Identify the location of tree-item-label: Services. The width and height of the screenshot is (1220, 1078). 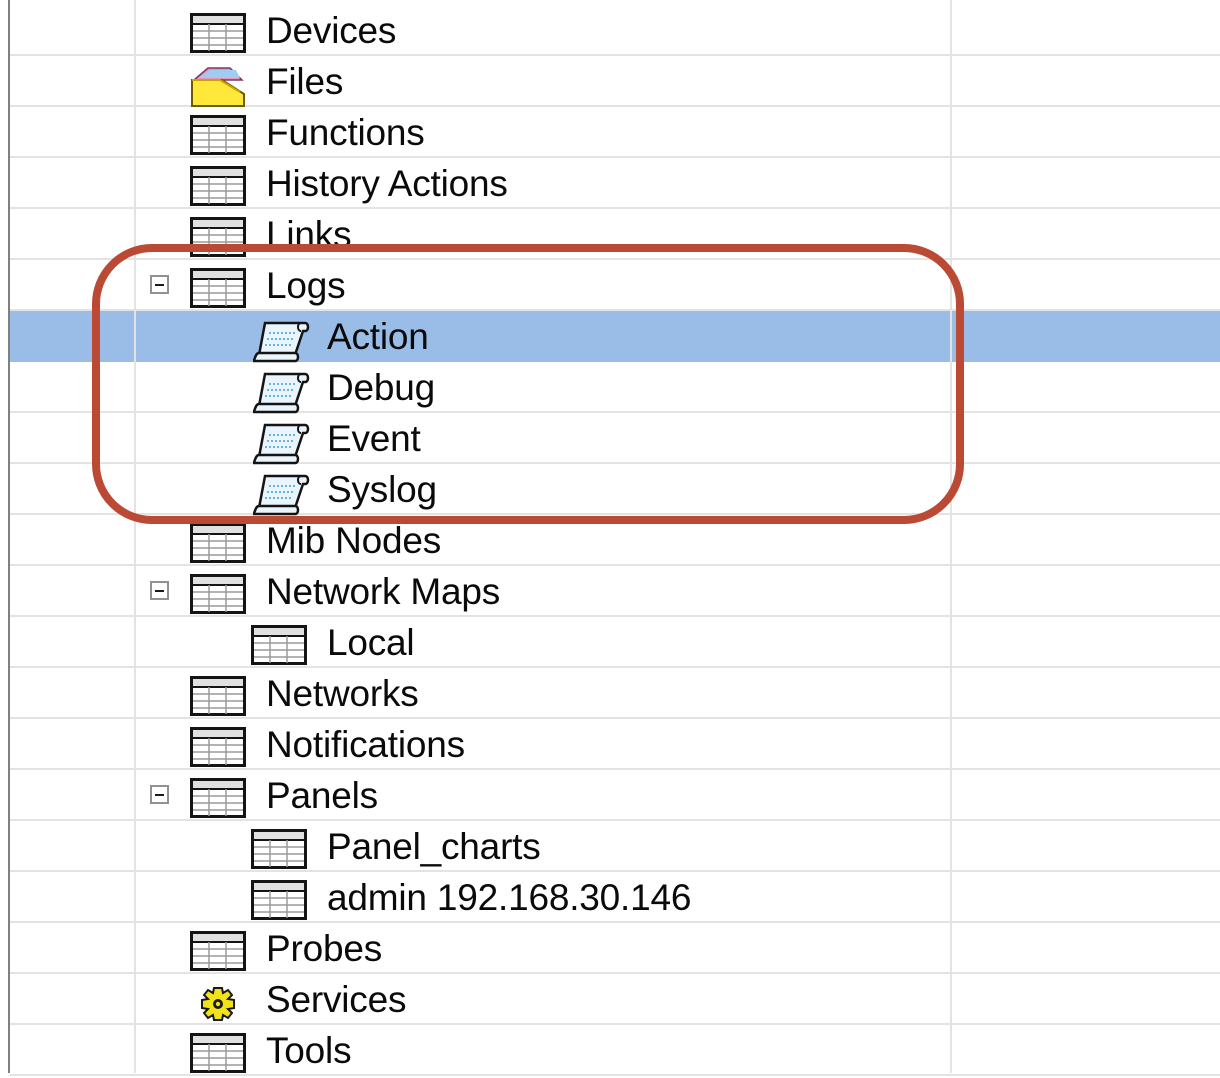
(336, 999).